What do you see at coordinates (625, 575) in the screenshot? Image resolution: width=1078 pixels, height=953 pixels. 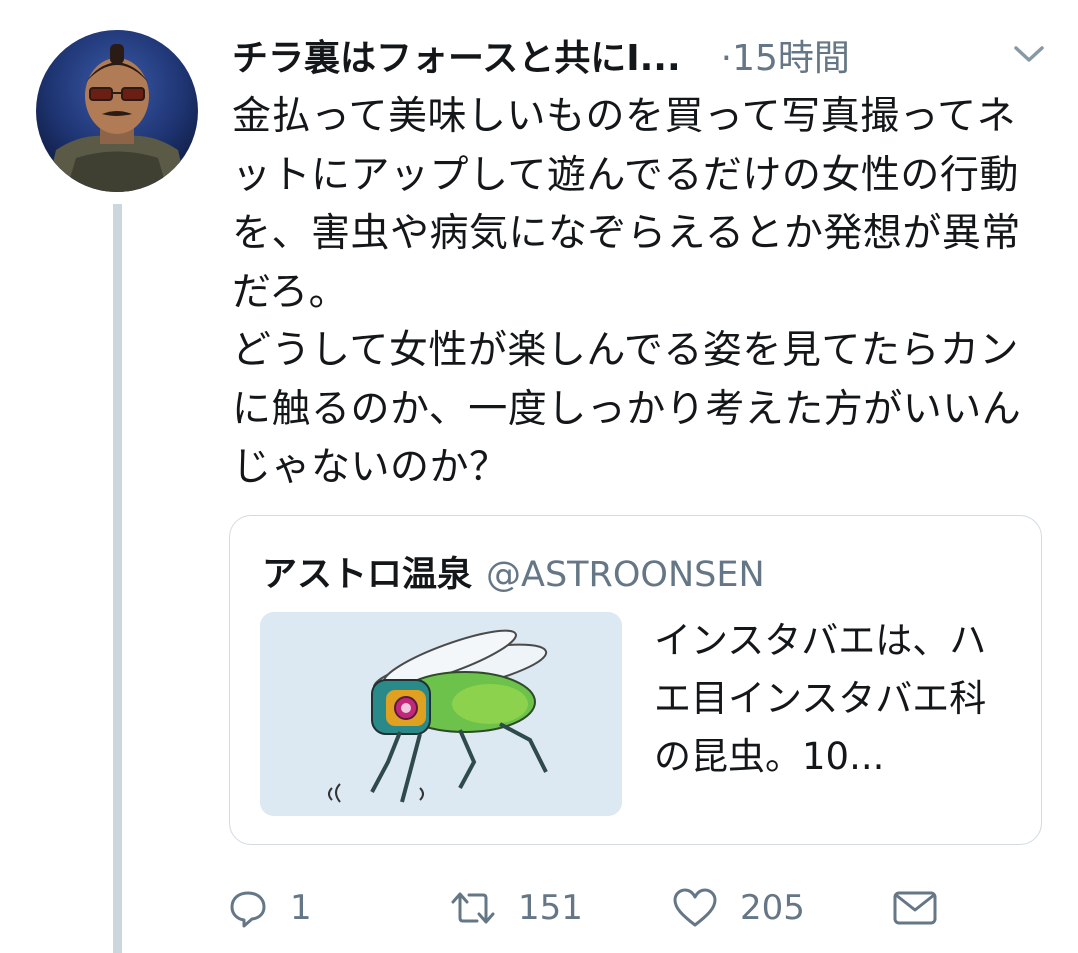 I see `quoted-handle: @ASTROONSEN` at bounding box center [625, 575].